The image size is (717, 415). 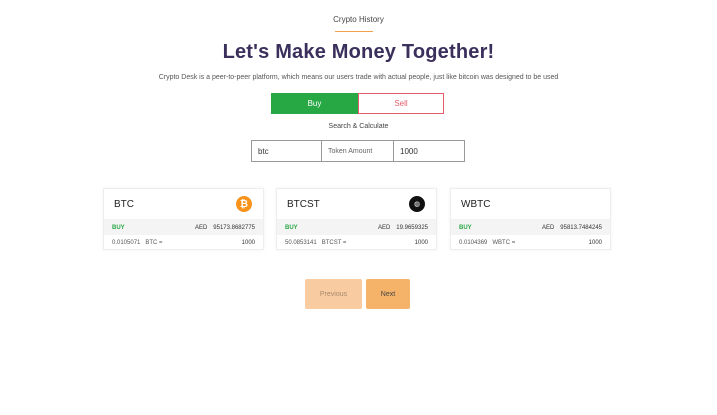 What do you see at coordinates (356, 204) in the screenshot?
I see `card-header: BTCST ◍` at bounding box center [356, 204].